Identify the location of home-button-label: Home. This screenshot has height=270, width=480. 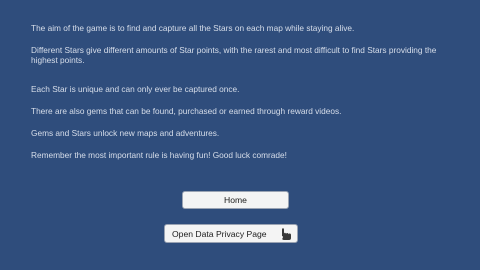
(235, 200).